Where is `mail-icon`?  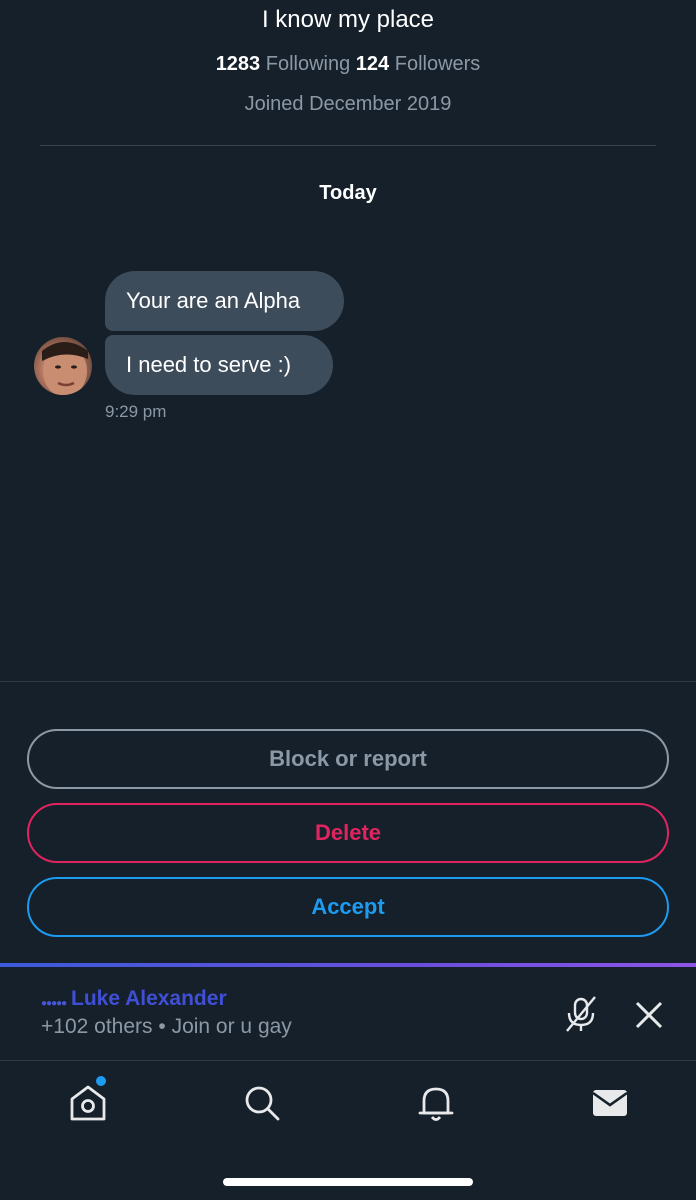 mail-icon is located at coordinates (610, 1103).